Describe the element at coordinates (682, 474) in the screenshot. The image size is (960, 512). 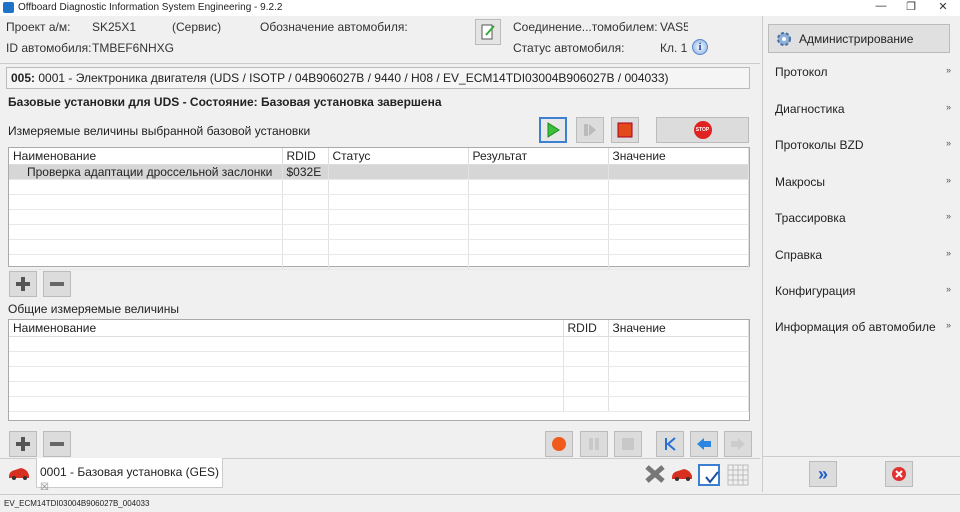
I see `vehicle-icon` at that location.